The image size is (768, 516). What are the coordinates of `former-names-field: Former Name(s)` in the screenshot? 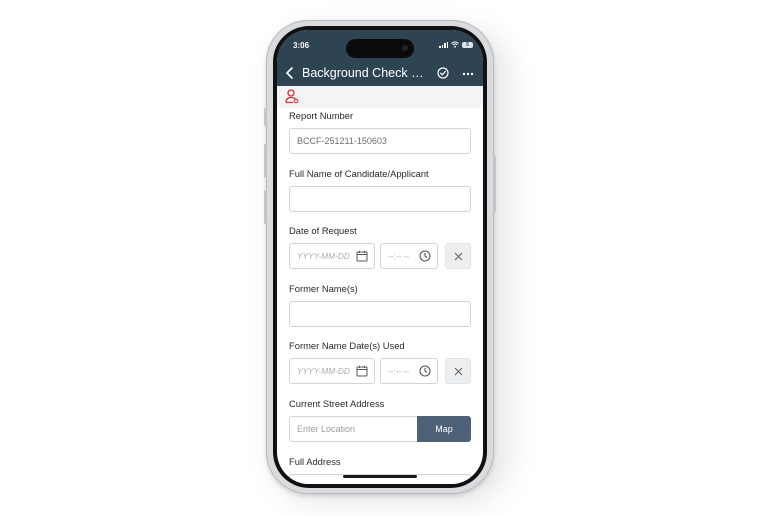 It's located at (380, 305).